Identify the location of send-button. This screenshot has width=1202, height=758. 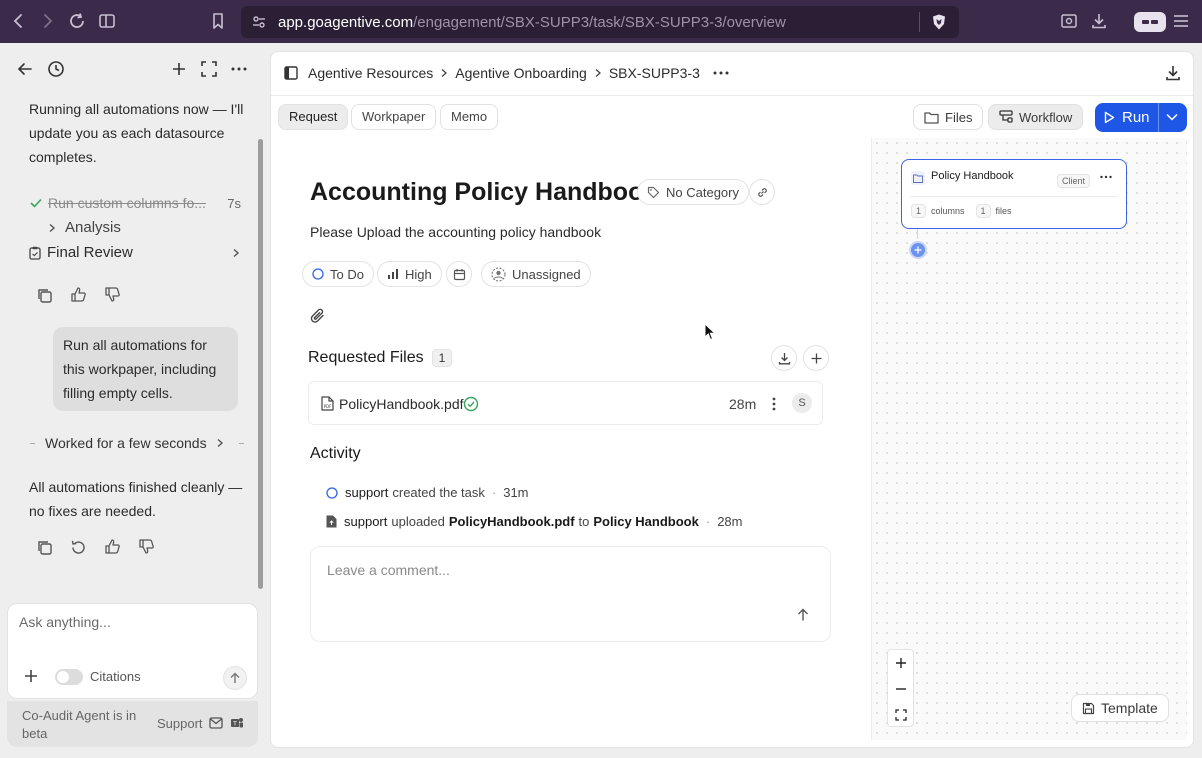
(235, 678).